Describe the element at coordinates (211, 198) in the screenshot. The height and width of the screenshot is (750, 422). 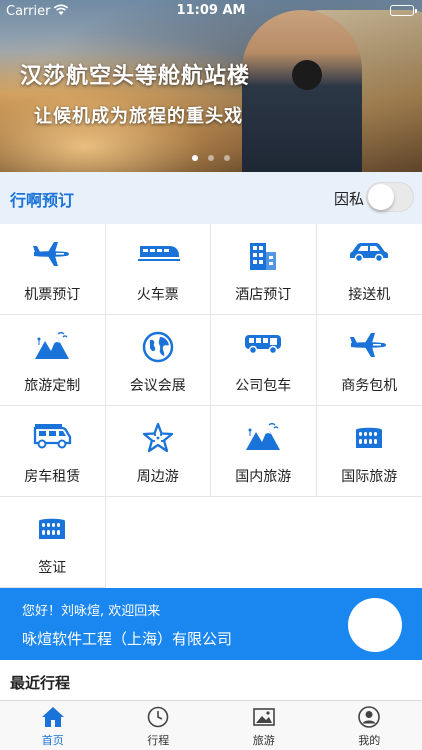
I see `header-bar: 行啊预订 因私` at that location.